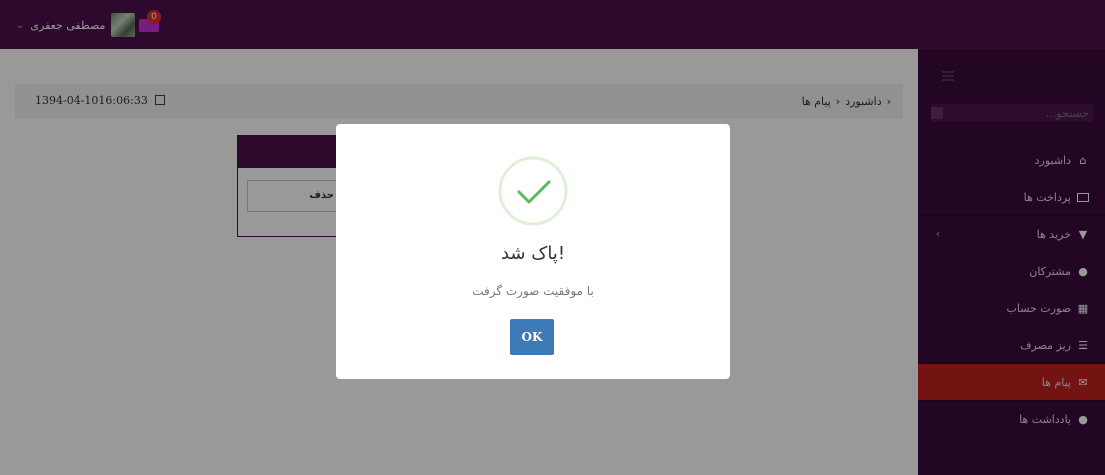 The width and height of the screenshot is (1105, 475). I want to click on checkmark-icon, so click(533, 191).